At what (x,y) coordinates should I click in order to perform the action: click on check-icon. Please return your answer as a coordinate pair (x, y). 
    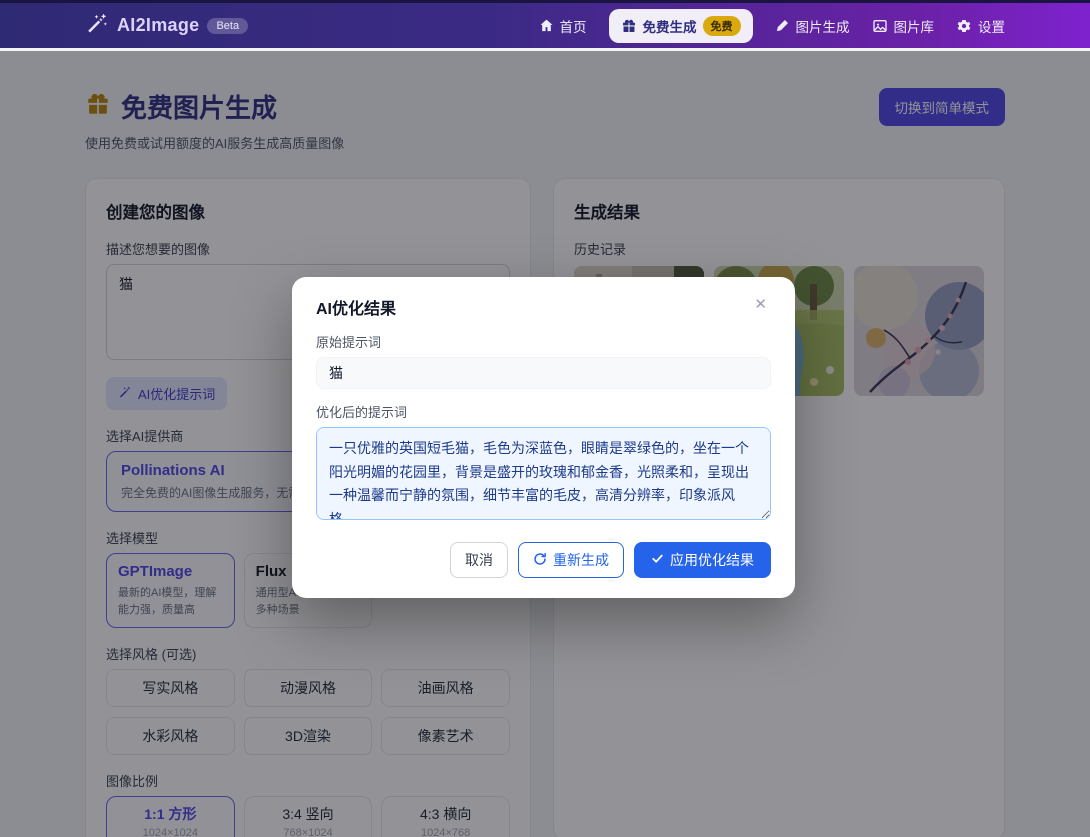
    Looking at the image, I should click on (657, 560).